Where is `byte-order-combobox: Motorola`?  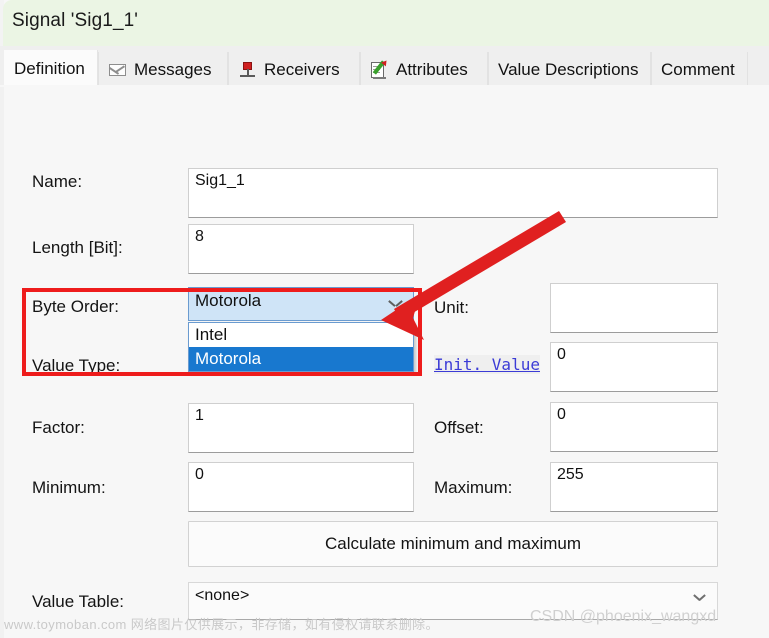 byte-order-combobox: Motorola is located at coordinates (301, 304).